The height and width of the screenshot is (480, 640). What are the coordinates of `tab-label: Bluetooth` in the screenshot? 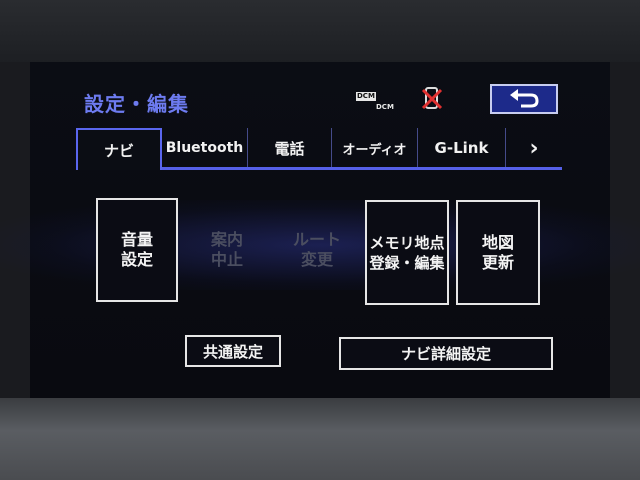 It's located at (204, 148).